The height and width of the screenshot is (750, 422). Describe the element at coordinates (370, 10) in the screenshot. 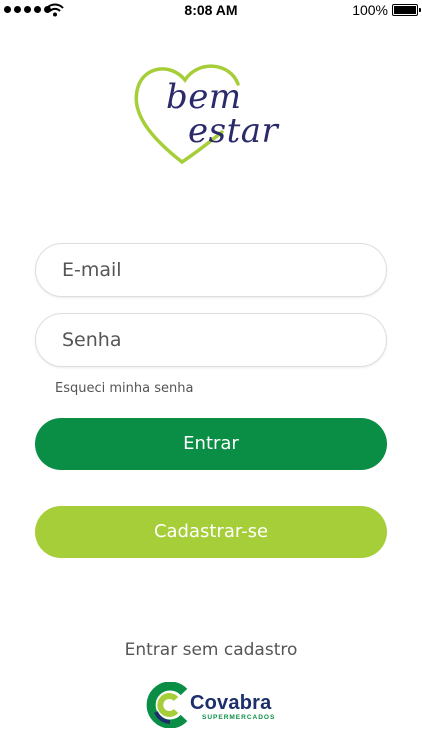

I see `battery-percentage: 100%` at that location.